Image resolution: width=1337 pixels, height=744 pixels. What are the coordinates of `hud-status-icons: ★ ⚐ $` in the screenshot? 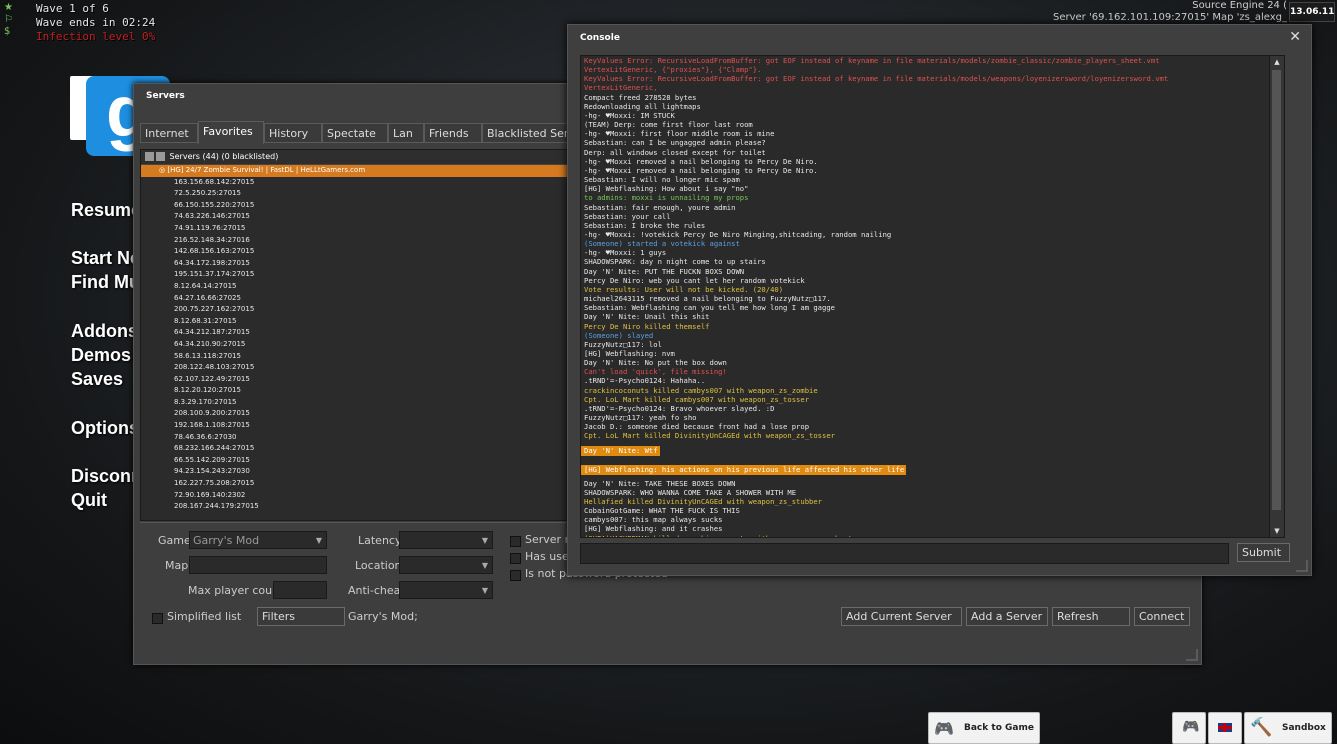 It's located at (8, 19).